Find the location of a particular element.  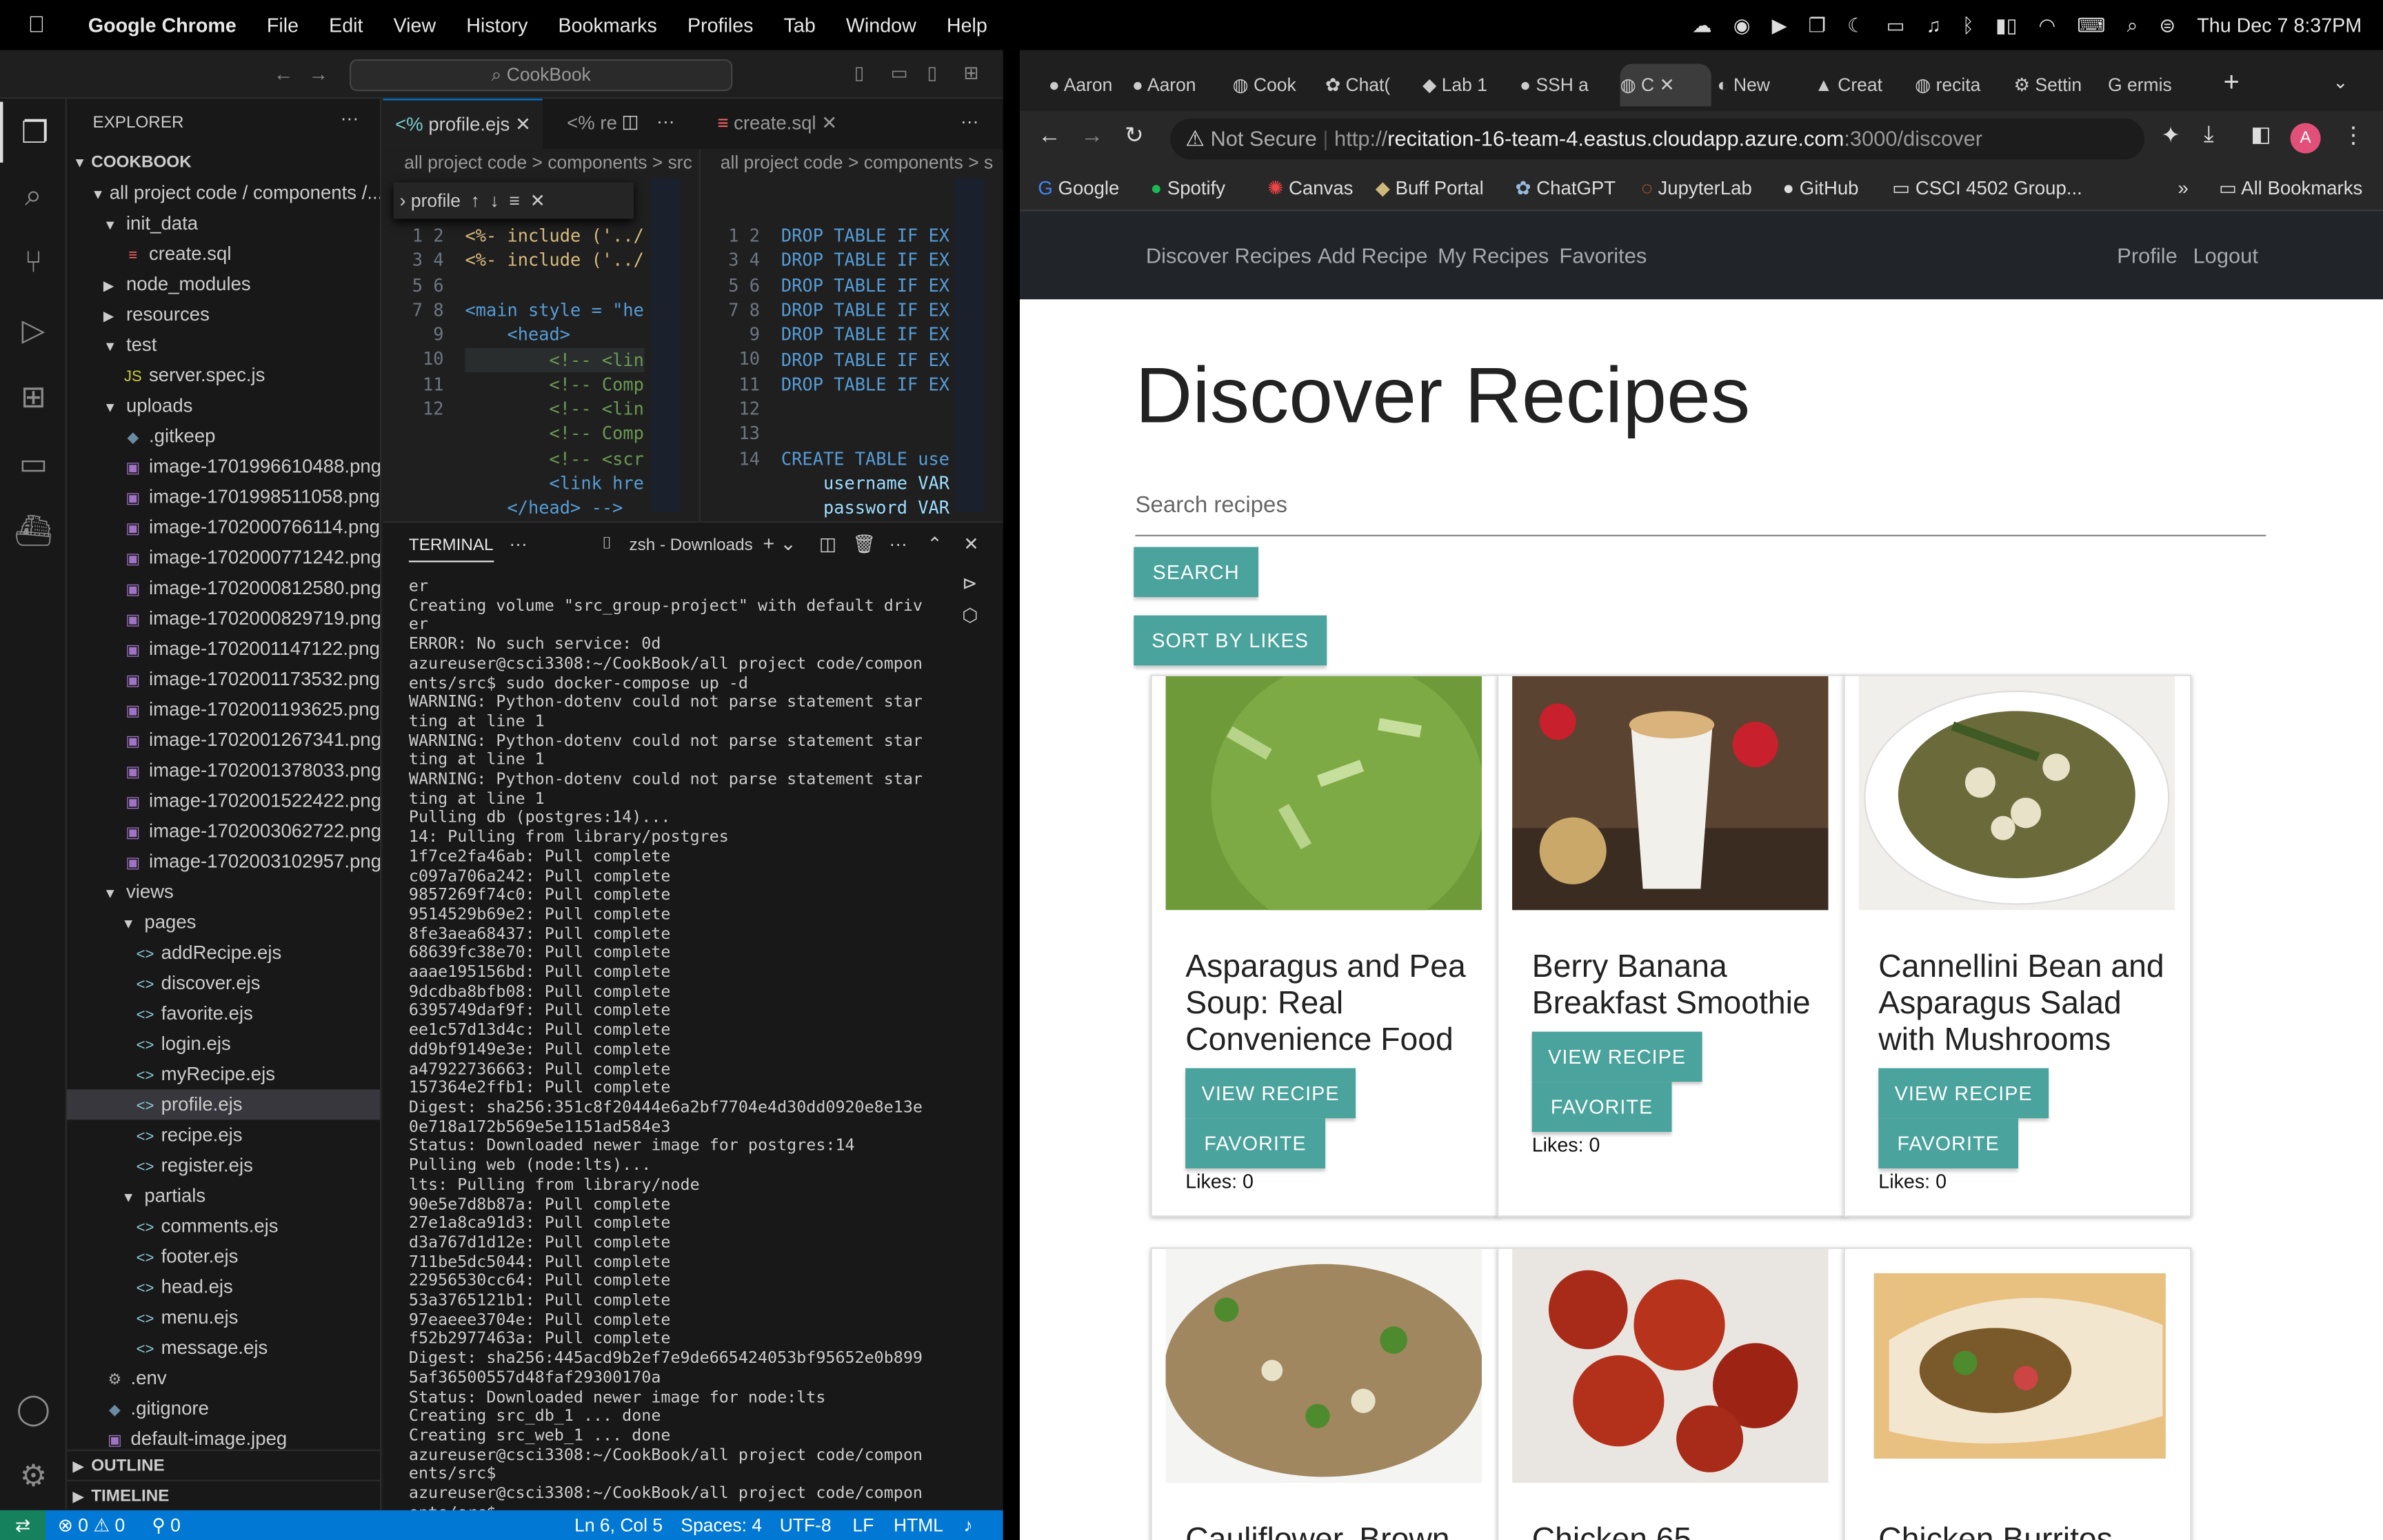

bookmarks-overflow-icon: » is located at coordinates (2183, 189).